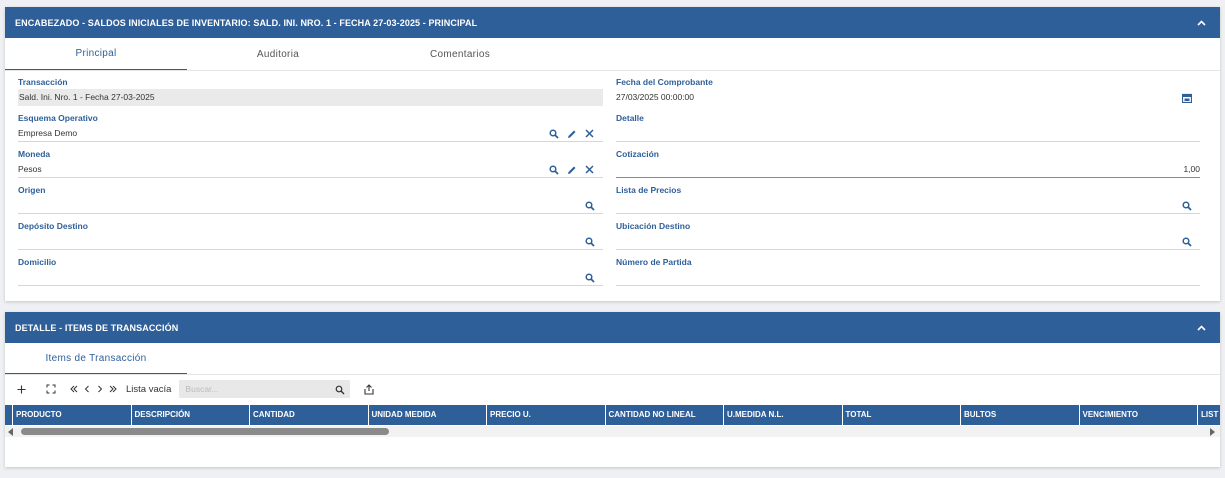 The image size is (1225, 478). Describe the element at coordinates (545, 415) in the screenshot. I see `column-precio-u: PRECIO U.` at that location.